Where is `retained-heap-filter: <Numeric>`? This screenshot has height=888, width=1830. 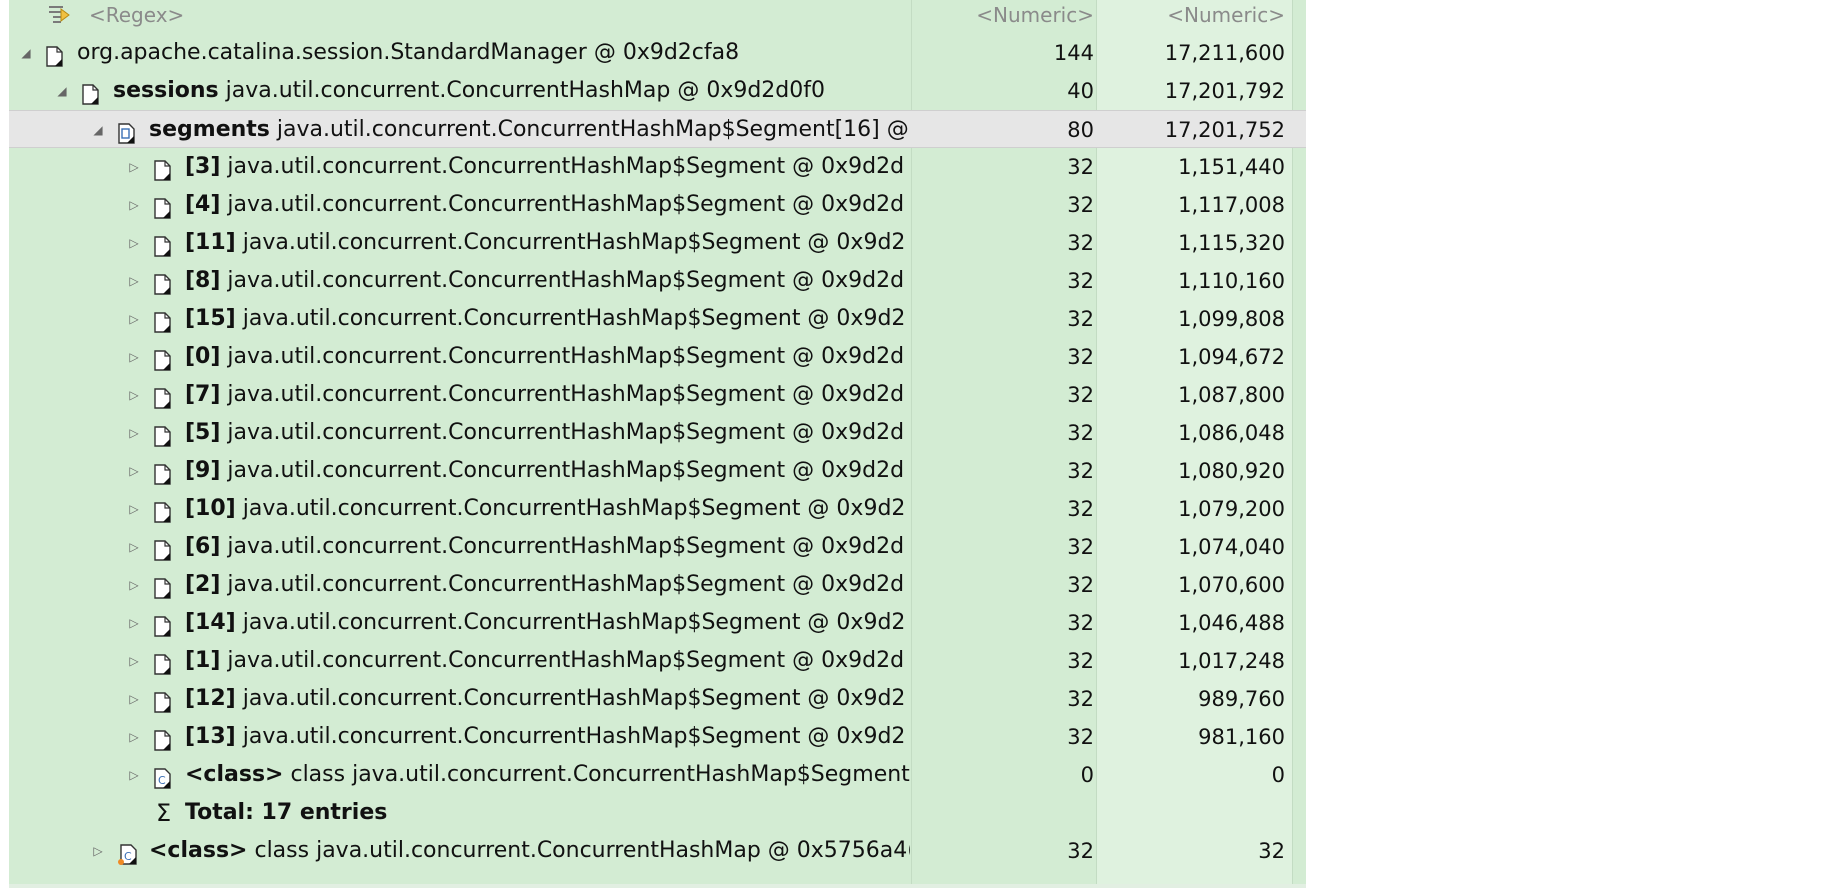 retained-heap-filter: <Numeric> is located at coordinates (1192, 17).